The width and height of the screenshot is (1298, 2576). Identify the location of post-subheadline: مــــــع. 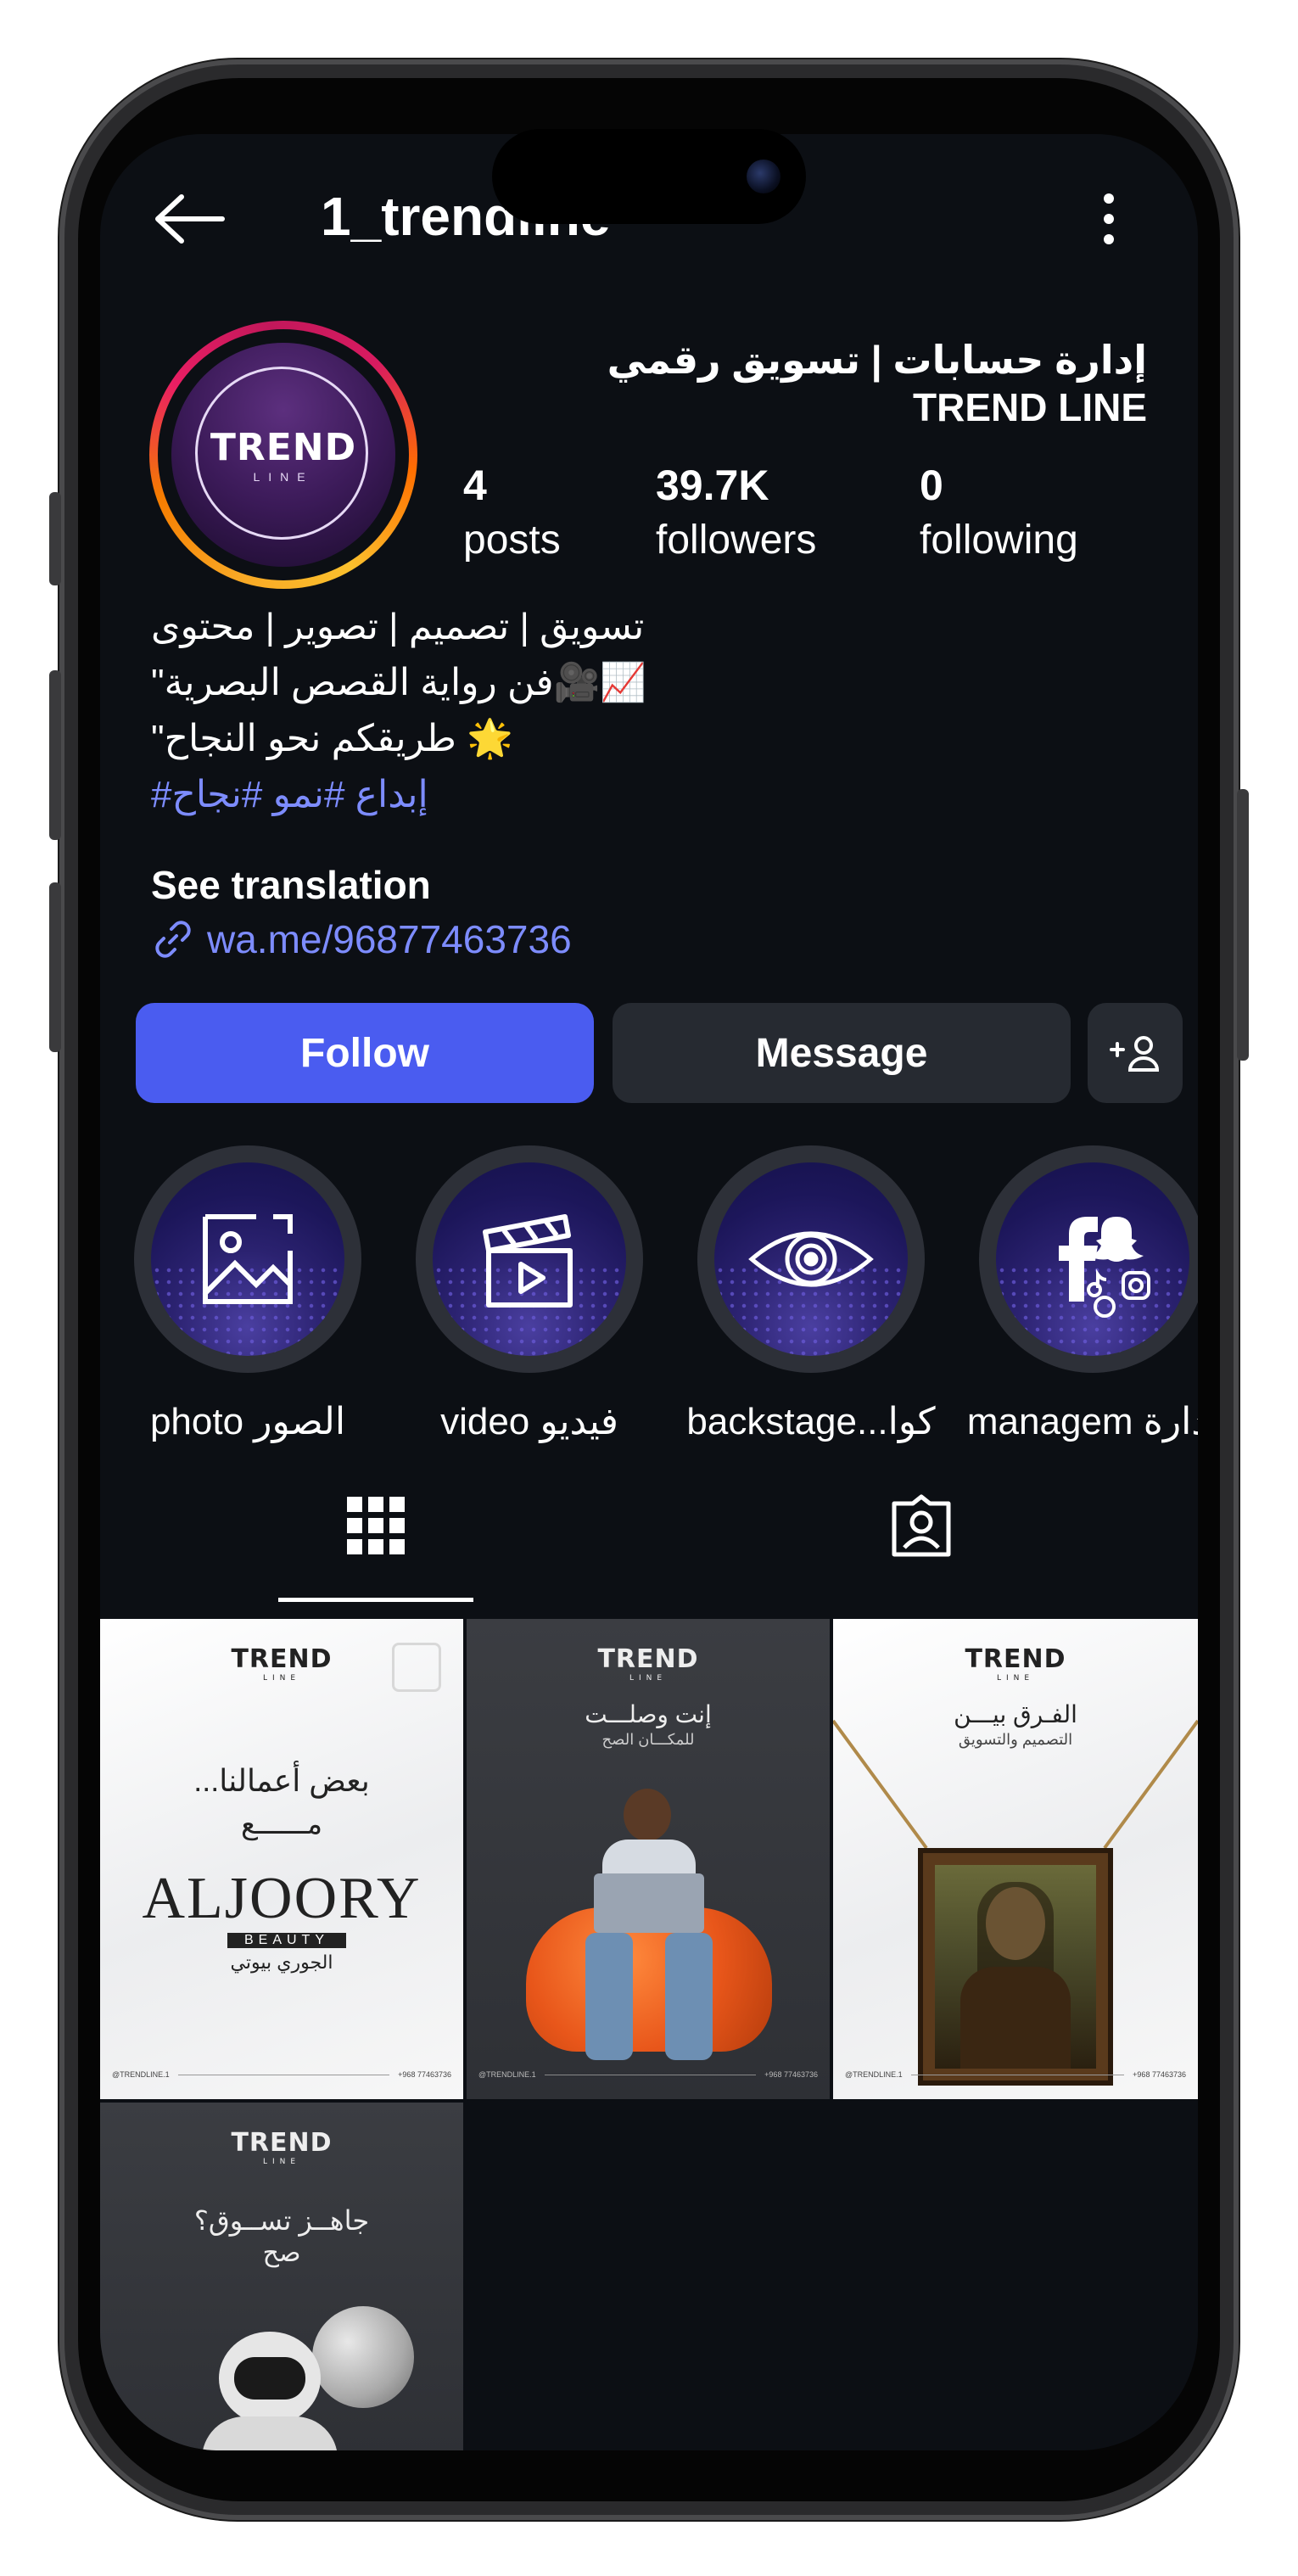
(281, 1824).